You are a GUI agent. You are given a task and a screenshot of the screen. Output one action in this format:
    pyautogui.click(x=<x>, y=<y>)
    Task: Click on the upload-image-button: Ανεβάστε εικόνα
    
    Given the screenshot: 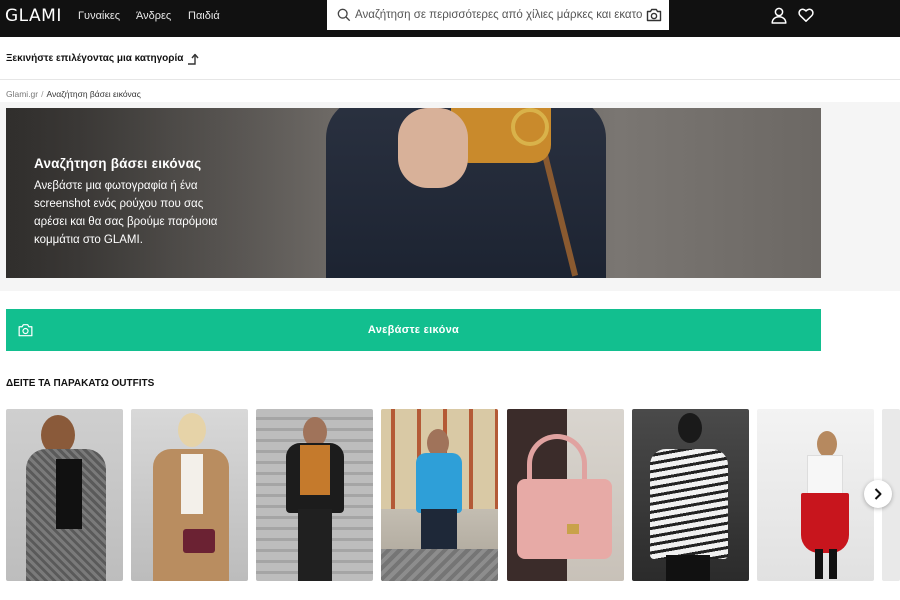 What is the action you would take?
    pyautogui.click(x=413, y=330)
    